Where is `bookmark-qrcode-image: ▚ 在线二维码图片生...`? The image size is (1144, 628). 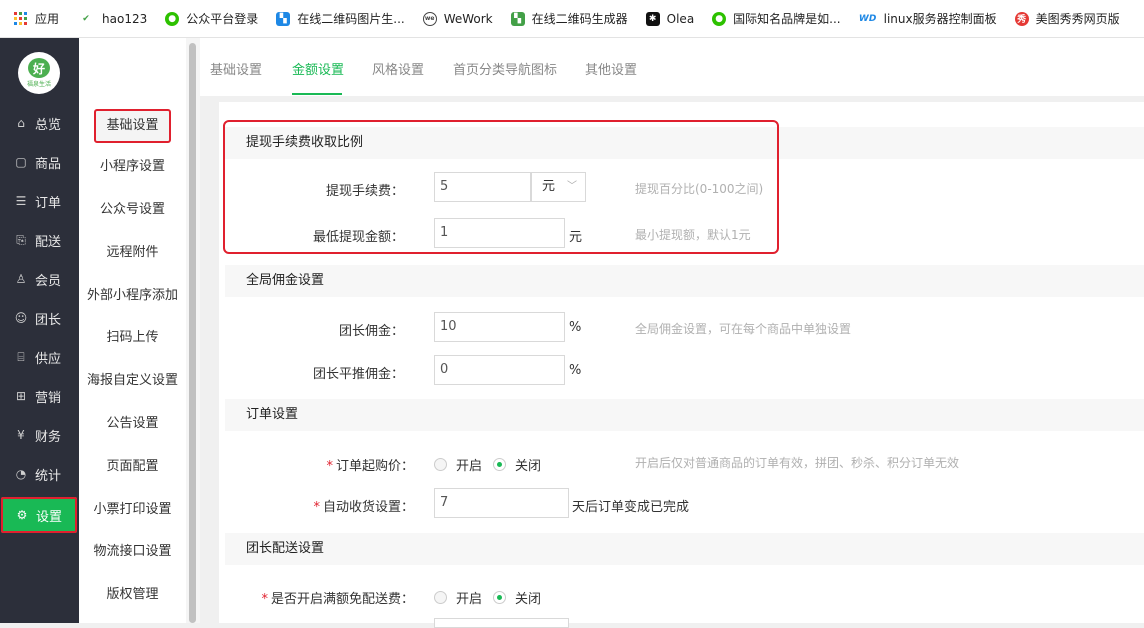 bookmark-qrcode-image: ▚ 在线二维码图片生... is located at coordinates (340, 18).